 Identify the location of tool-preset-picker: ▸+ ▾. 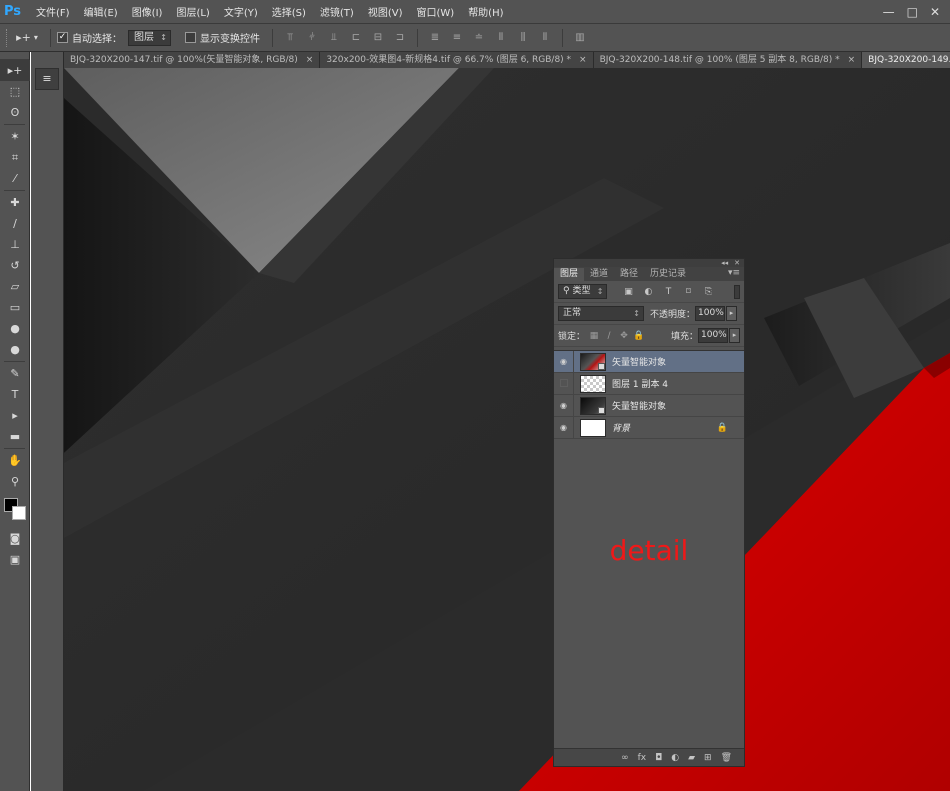
(27, 37).